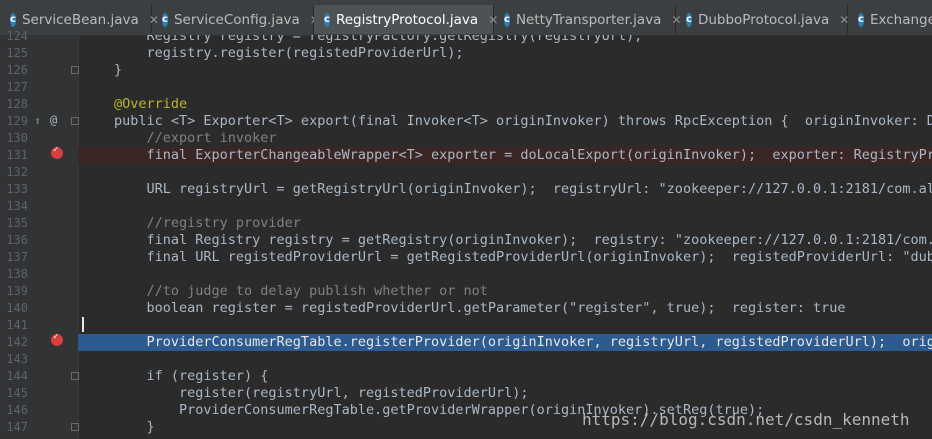  What do you see at coordinates (17, 308) in the screenshot?
I see `line-number: 140` at bounding box center [17, 308].